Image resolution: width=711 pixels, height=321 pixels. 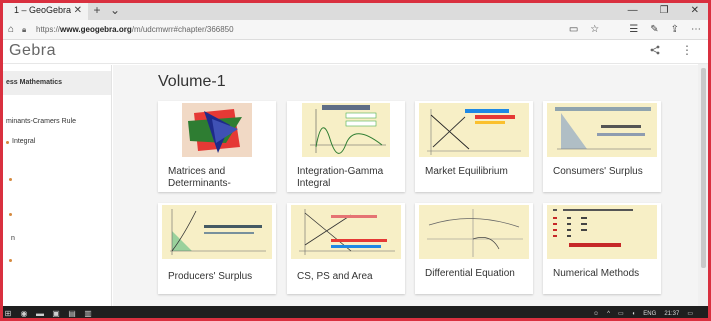 I want to click on thumbnail-producers, so click(x=217, y=232).